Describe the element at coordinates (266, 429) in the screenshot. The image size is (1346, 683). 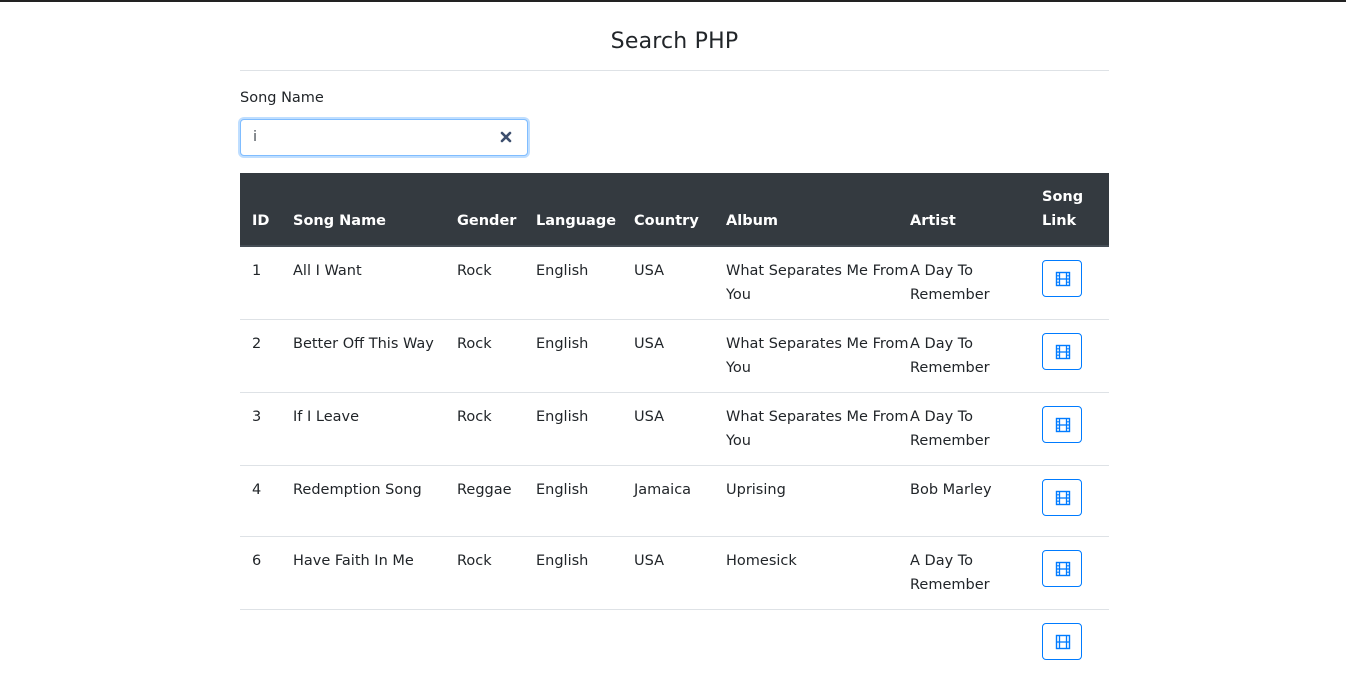
I see `cell-id: 3` at that location.